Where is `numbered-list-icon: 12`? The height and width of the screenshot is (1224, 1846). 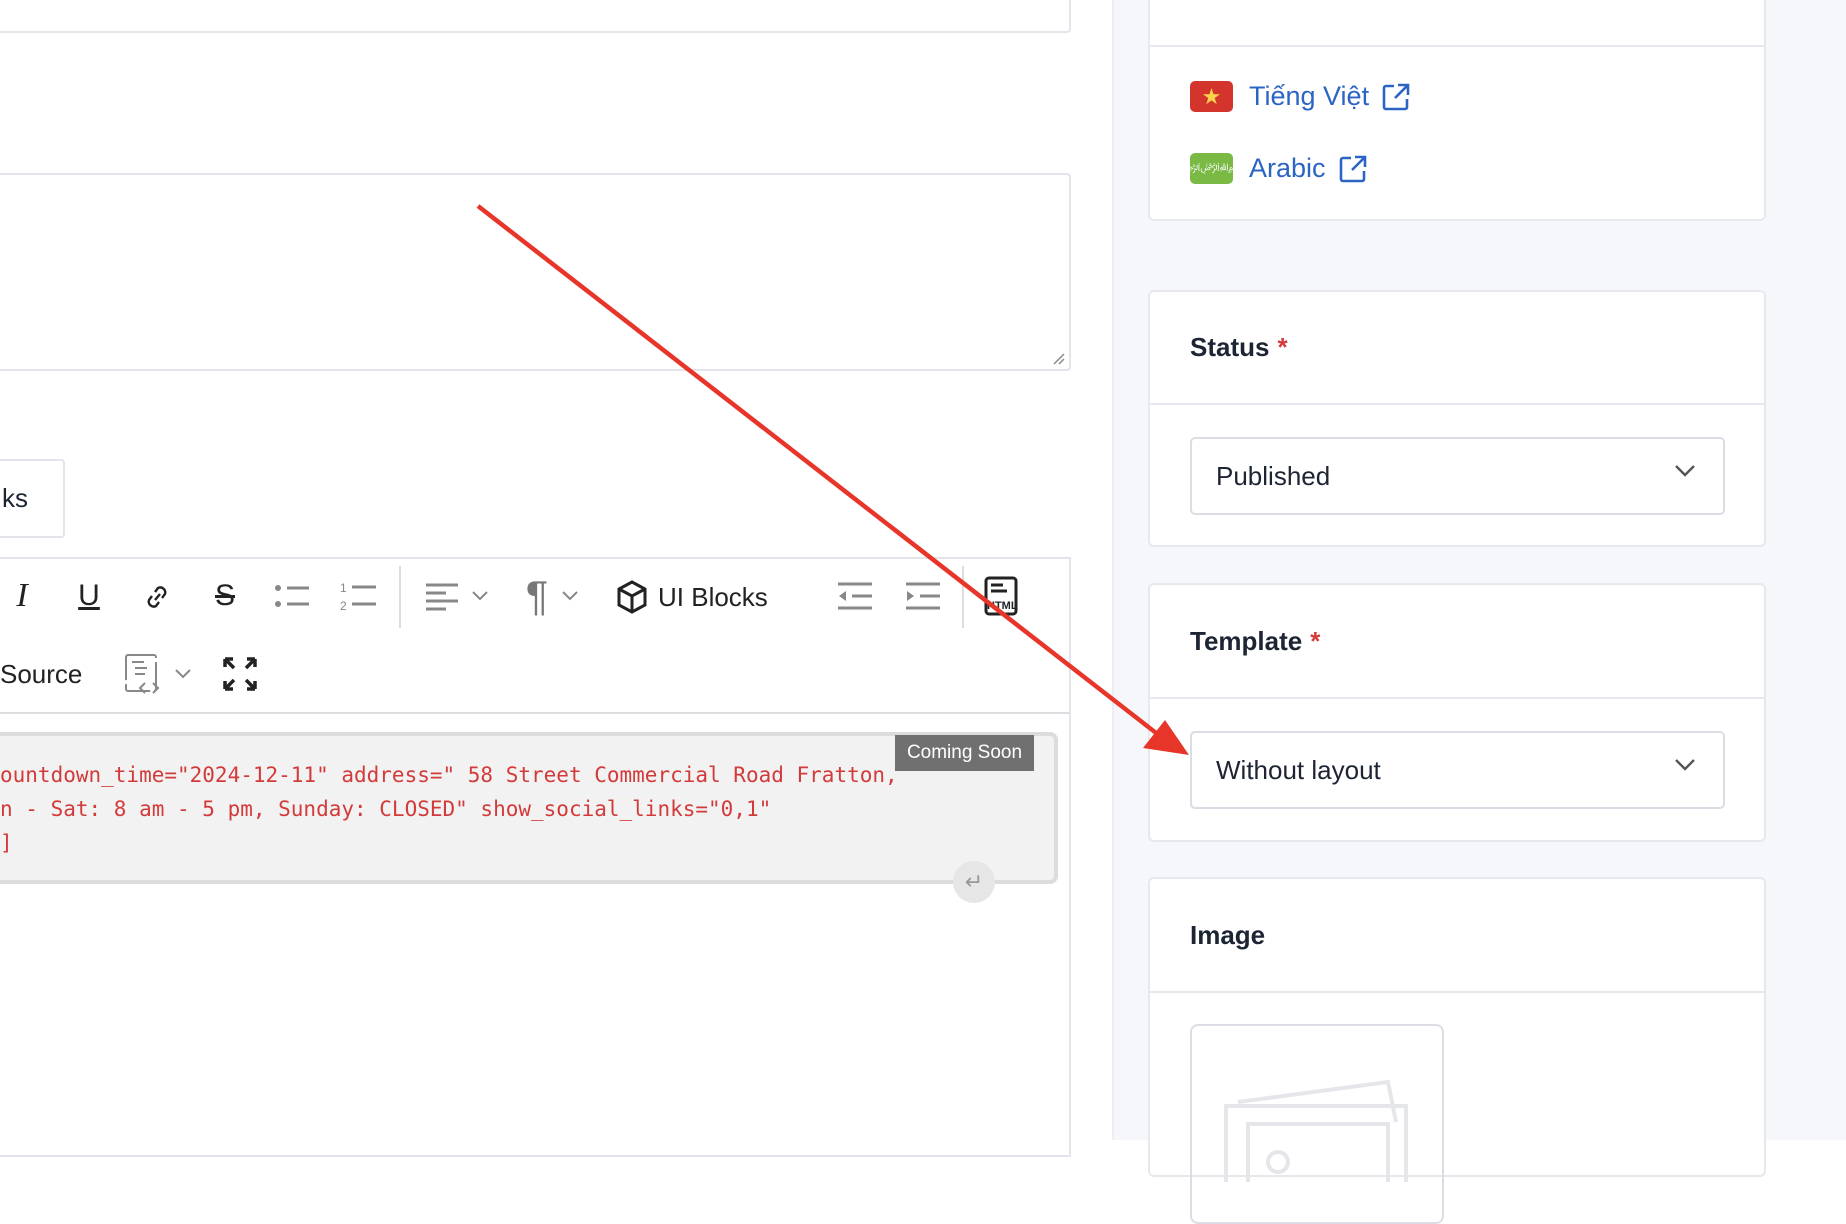 numbered-list-icon: 12 is located at coordinates (358, 596).